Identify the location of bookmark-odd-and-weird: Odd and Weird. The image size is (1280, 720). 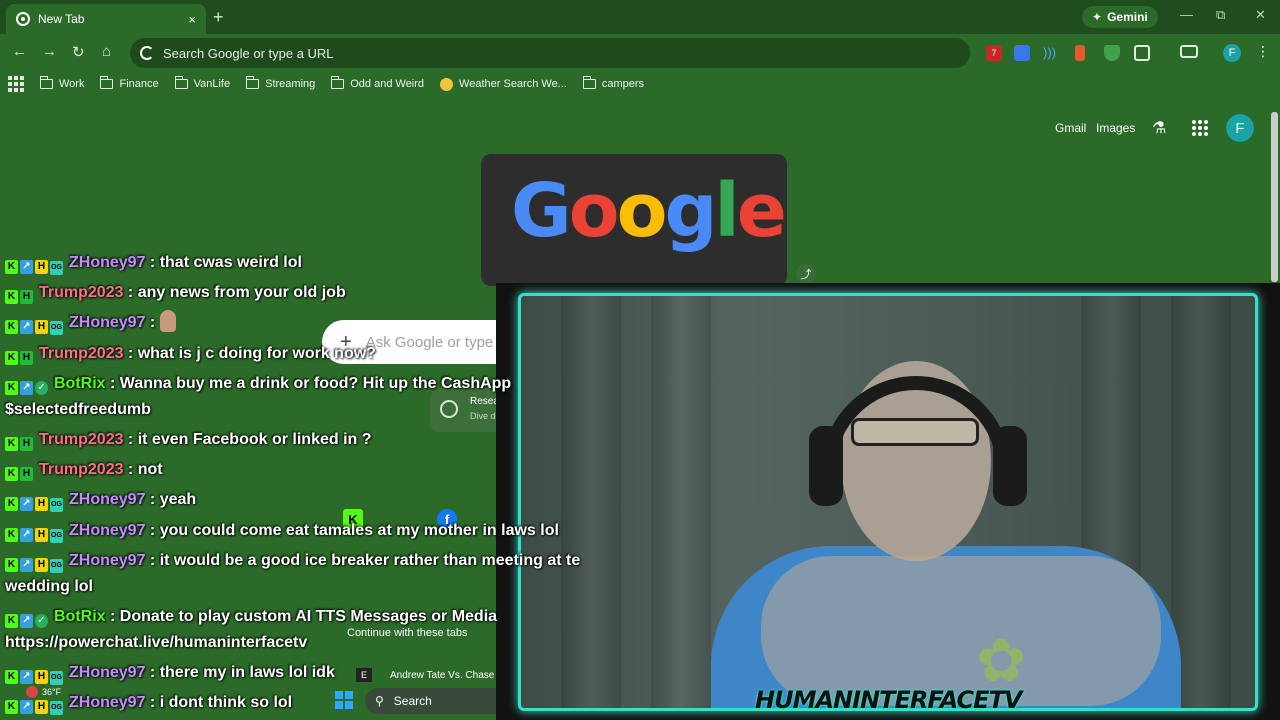
(377, 83).